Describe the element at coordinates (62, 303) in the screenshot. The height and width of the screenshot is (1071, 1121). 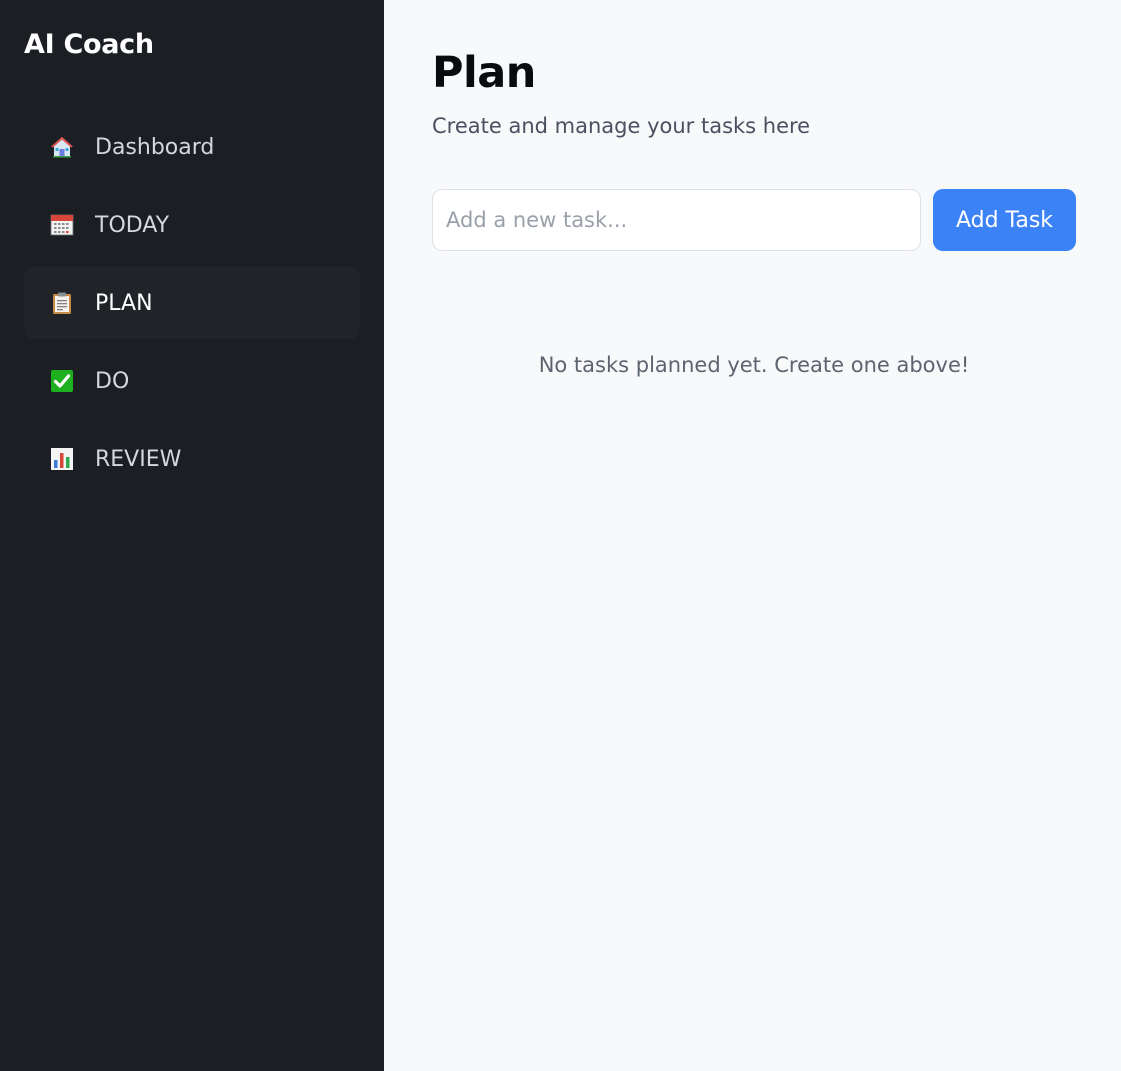
I see `clipboard-icon` at that location.